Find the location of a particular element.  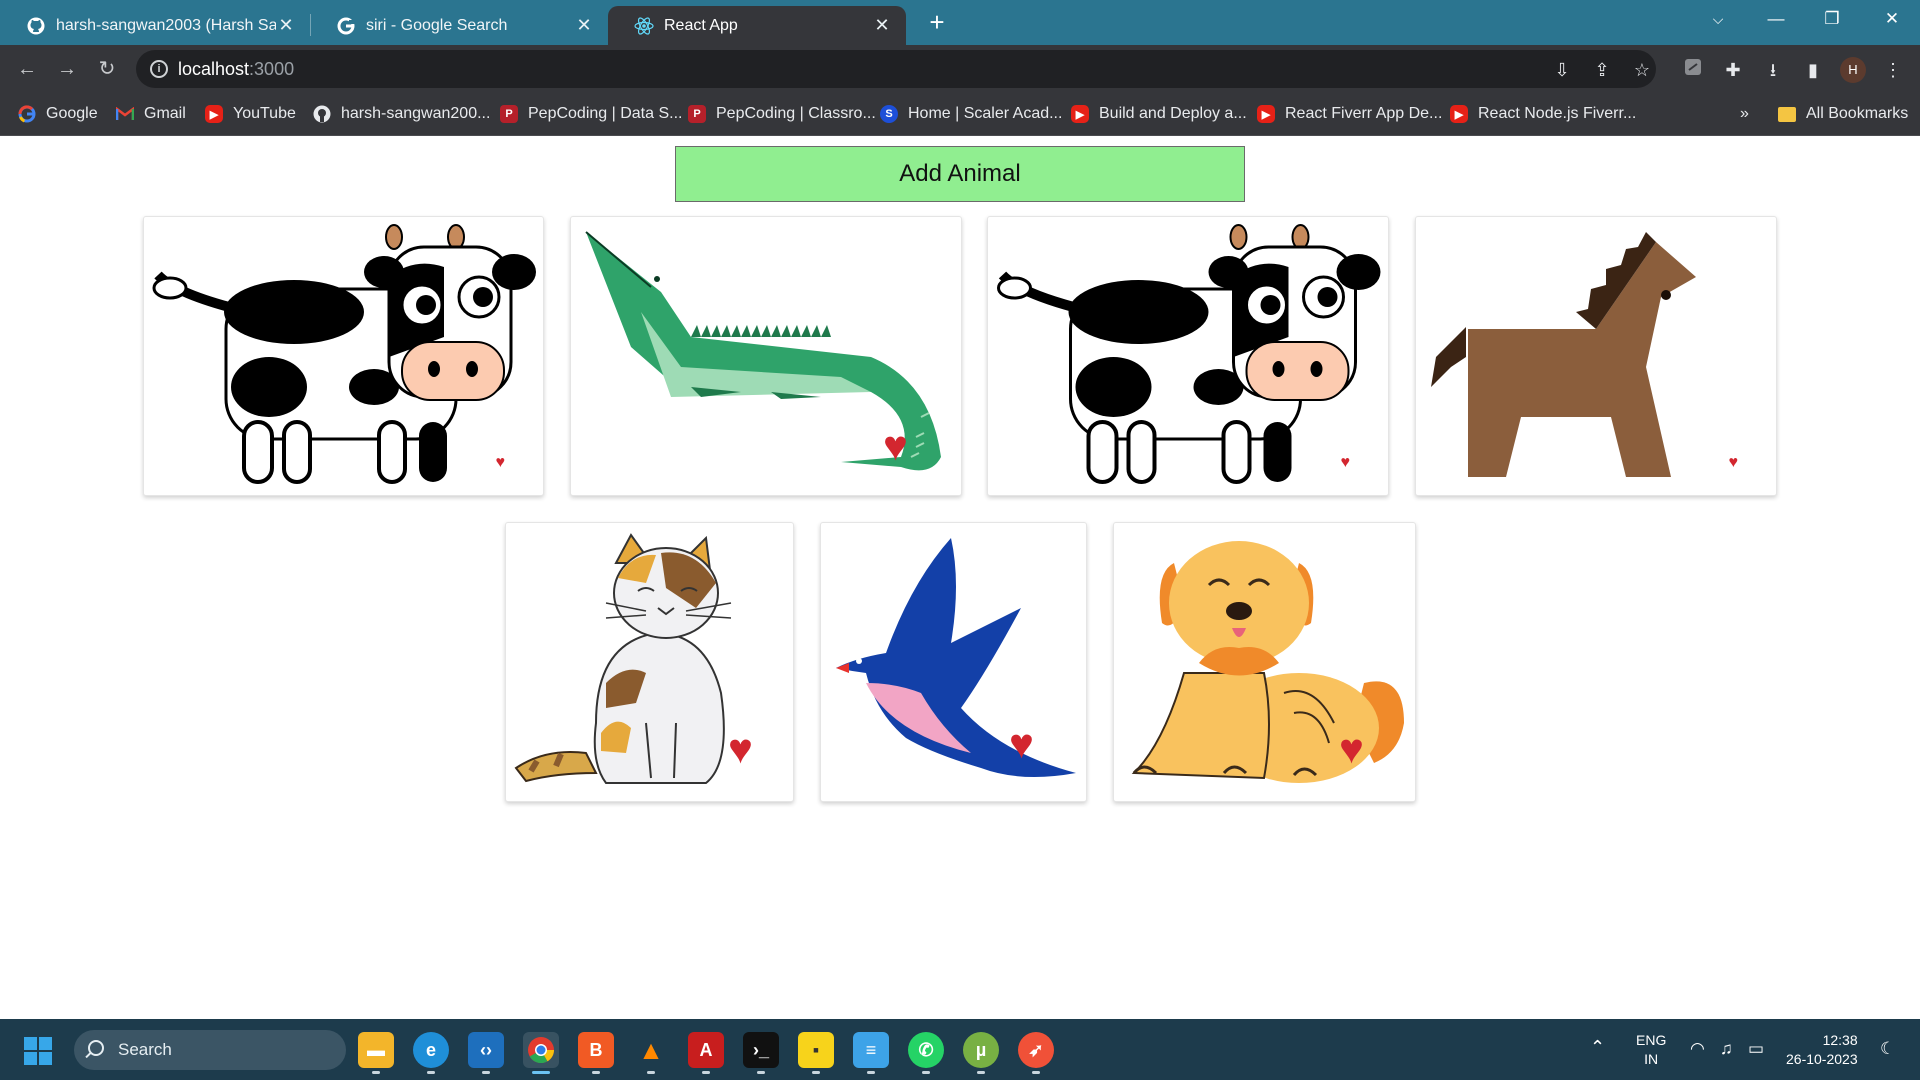

tab-github: harsh-sangwan2003 (Harsh Sangwan) ✕ is located at coordinates (155, 25).